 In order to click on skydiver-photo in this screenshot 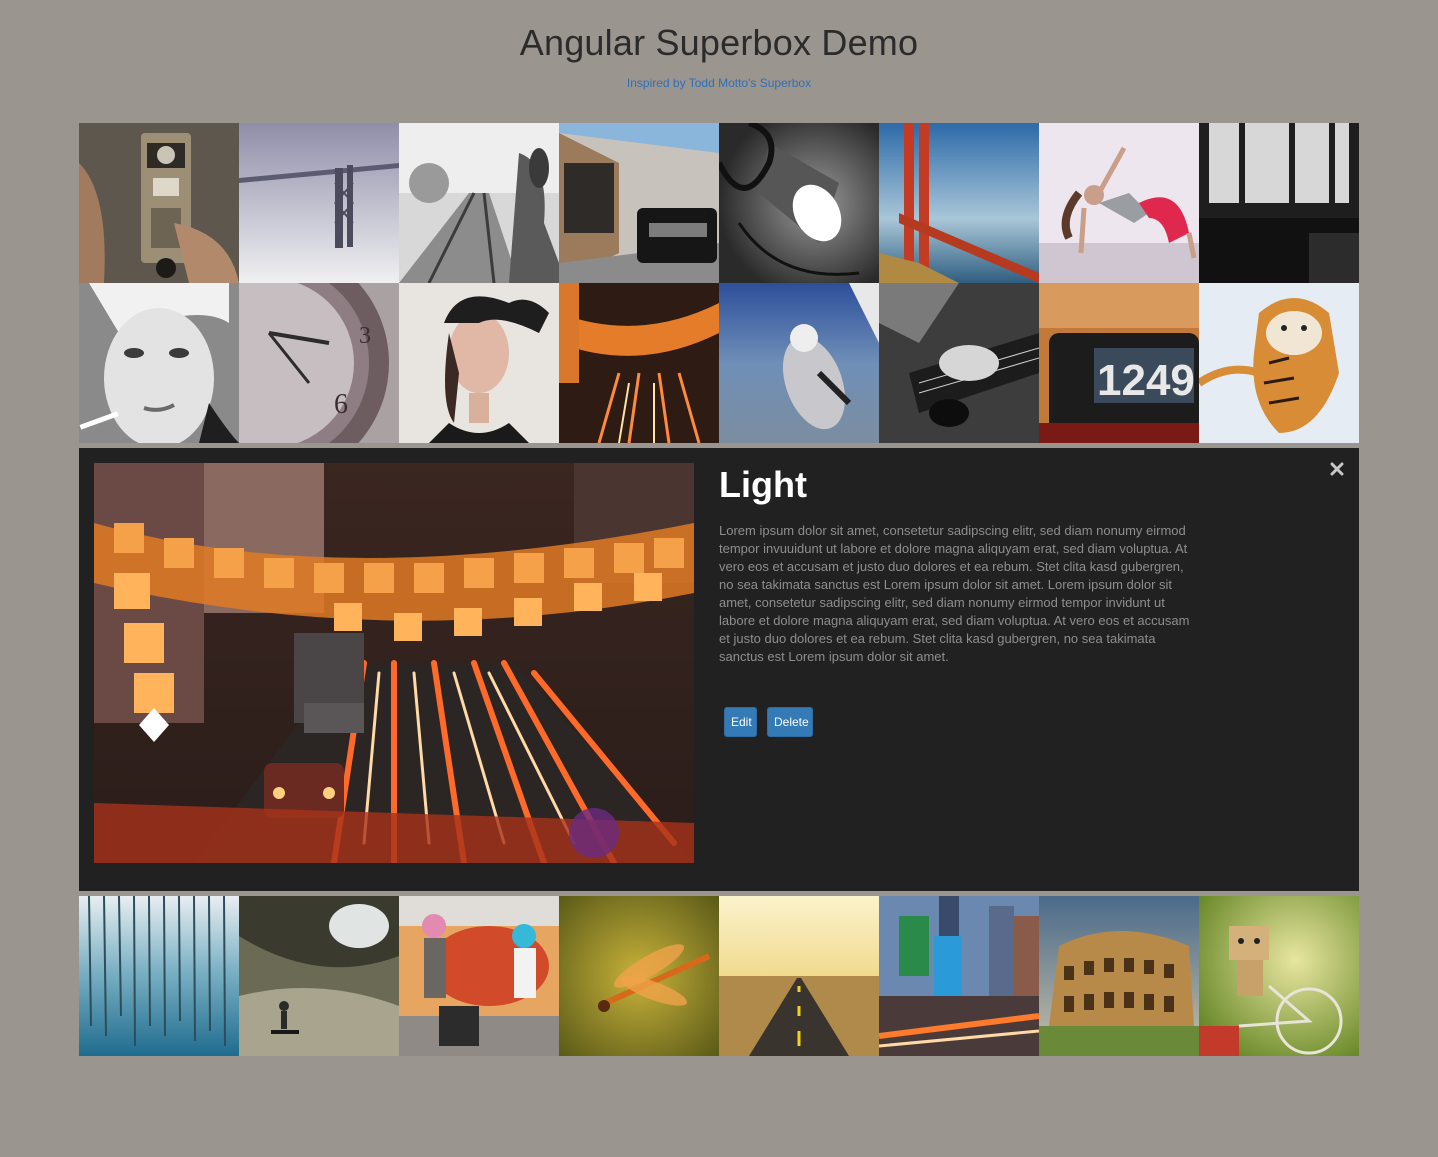, I will do `click(799, 363)`.